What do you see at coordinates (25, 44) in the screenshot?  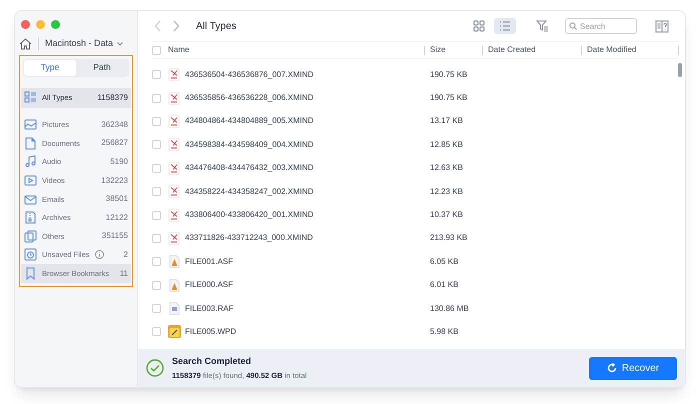 I see `home-icon` at bounding box center [25, 44].